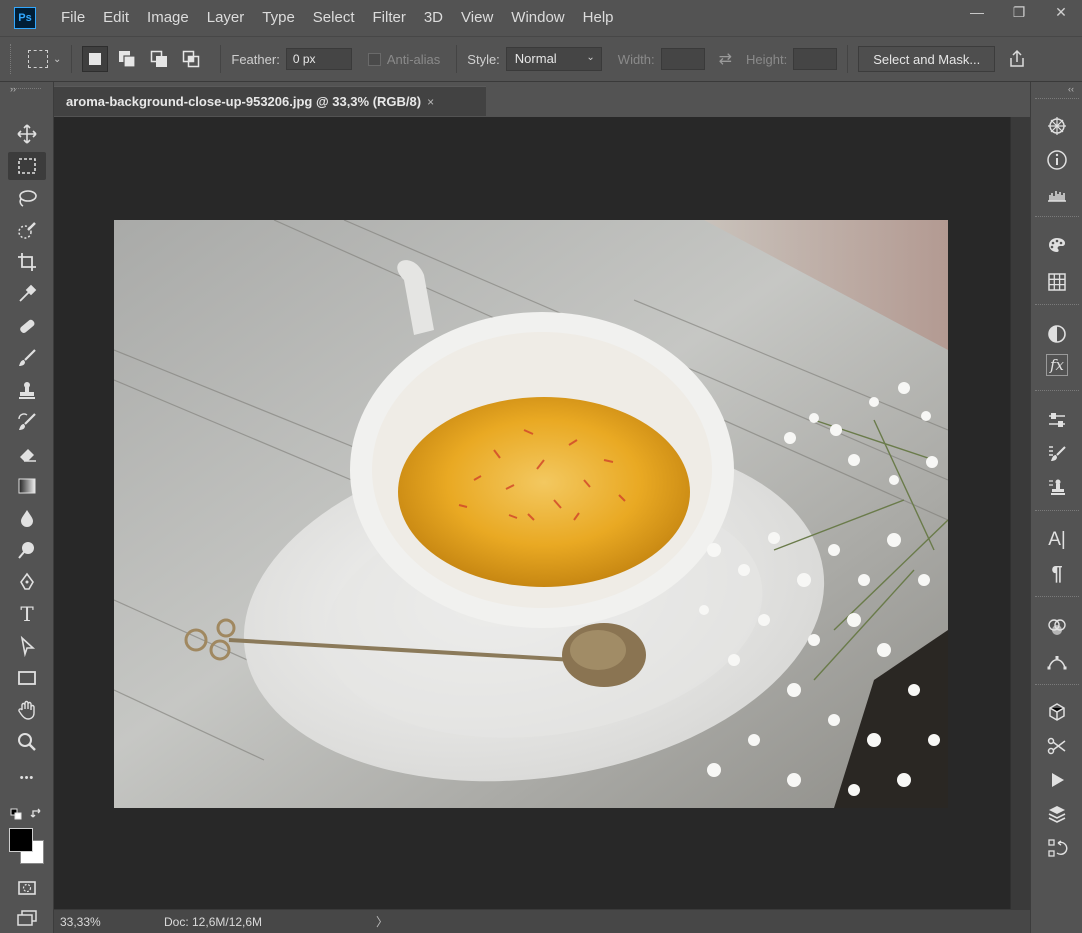  Describe the element at coordinates (1057, 574) in the screenshot. I see `paragraph-panel-button: ¶` at that location.